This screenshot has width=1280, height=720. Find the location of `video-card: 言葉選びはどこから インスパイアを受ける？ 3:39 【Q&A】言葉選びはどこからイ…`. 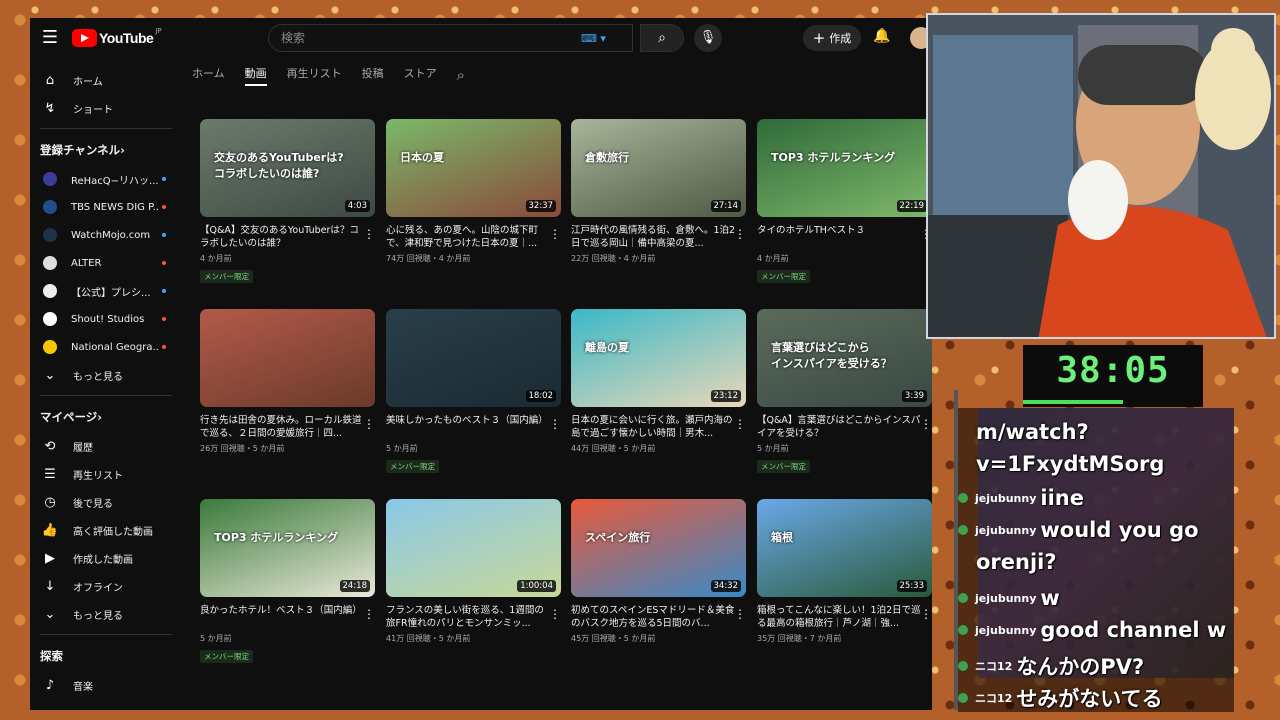

video-card: 言葉選びはどこから インスパイアを受ける？ 3:39 【Q&A】言葉選びはどこからイ… is located at coordinates (844, 391).